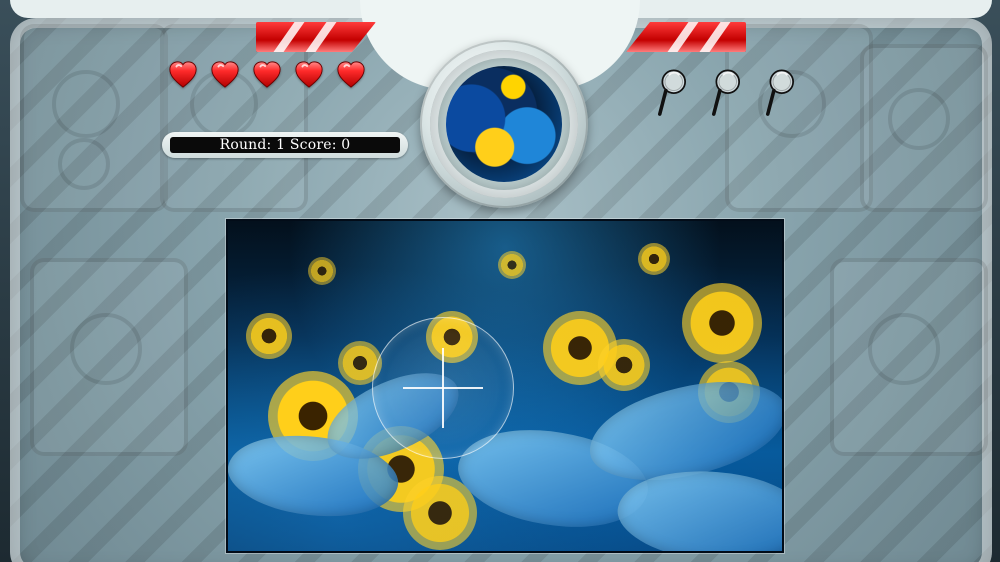 This screenshot has width=1000, height=562. I want to click on magnified-preview, so click(504, 124).